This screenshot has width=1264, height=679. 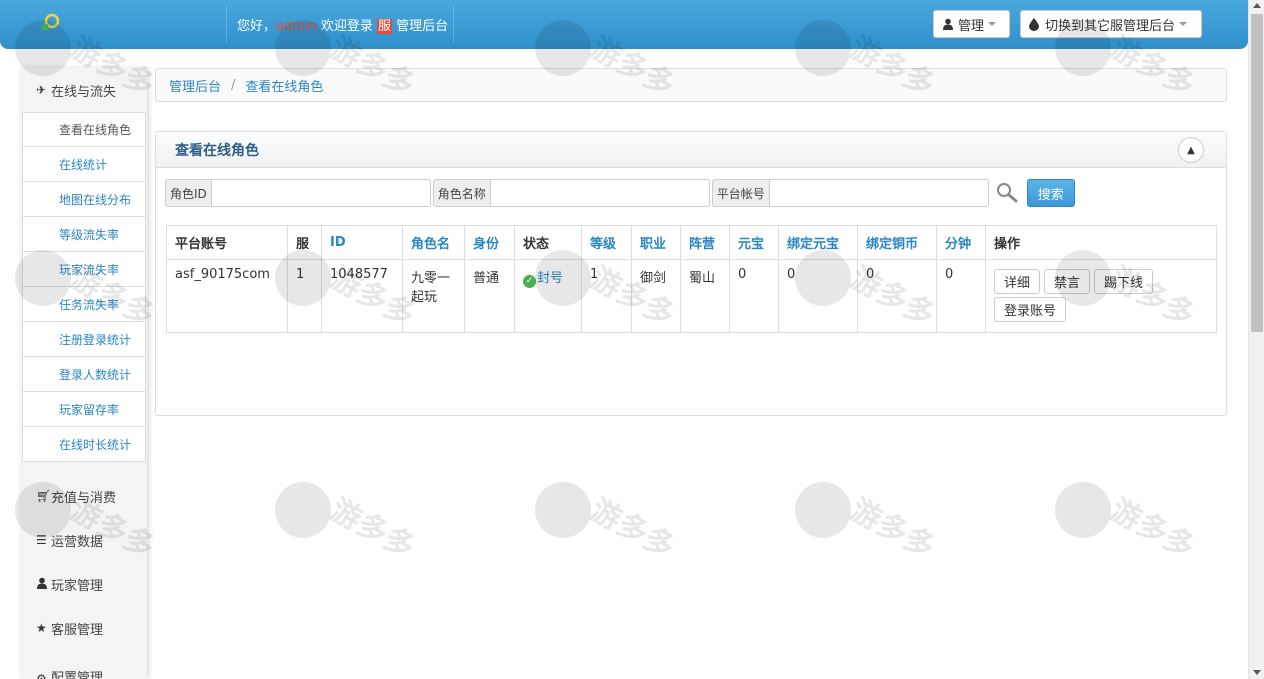 I want to click on collapse-button: ▲, so click(x=1191, y=150).